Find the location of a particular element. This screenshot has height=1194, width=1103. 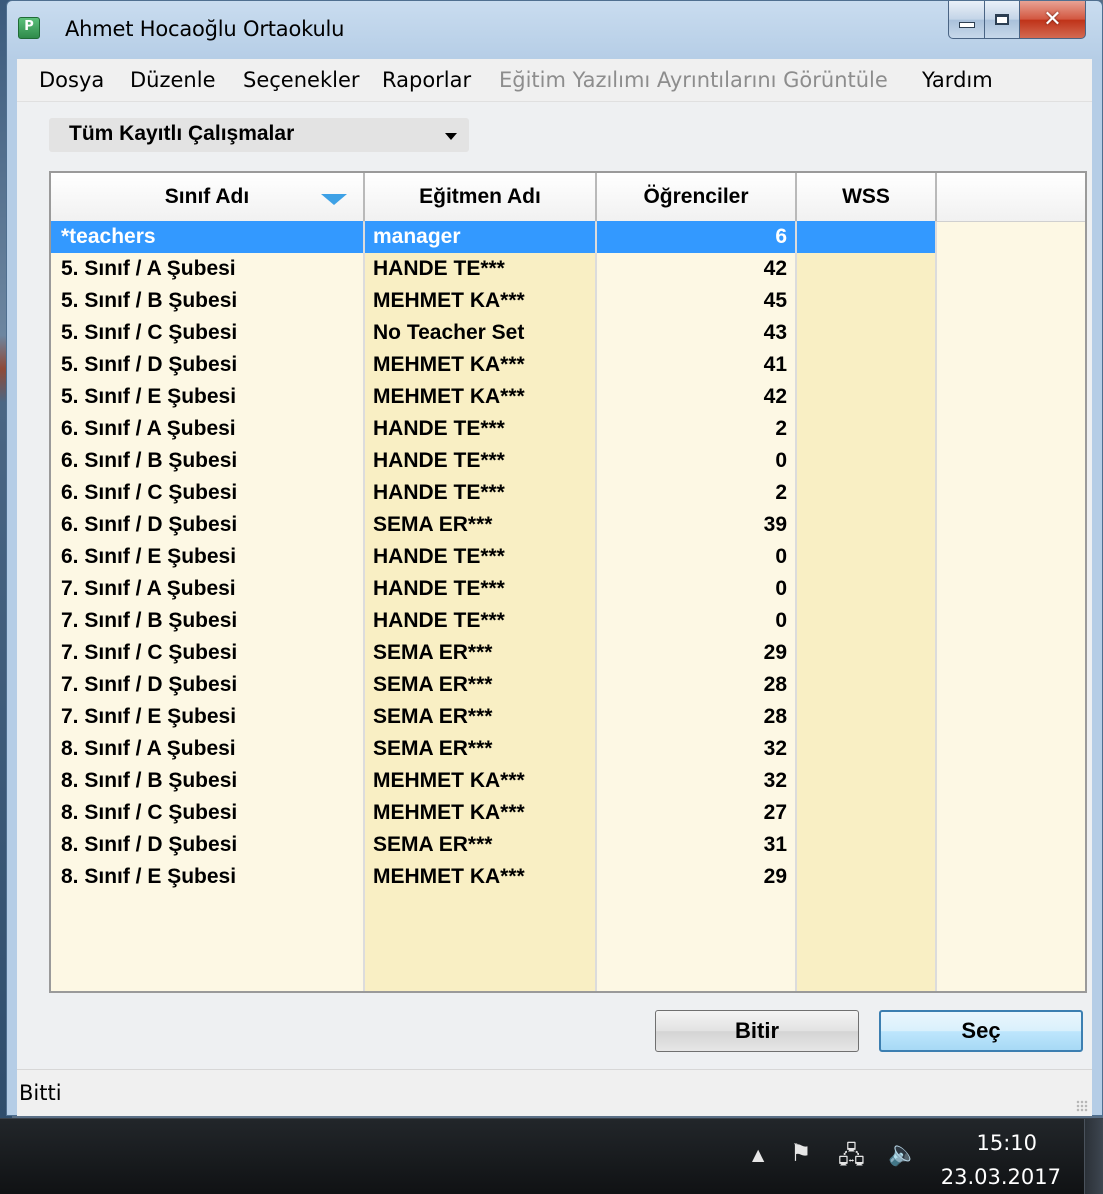

action-center-flag-icon: ⚑ is located at coordinates (801, 1153).